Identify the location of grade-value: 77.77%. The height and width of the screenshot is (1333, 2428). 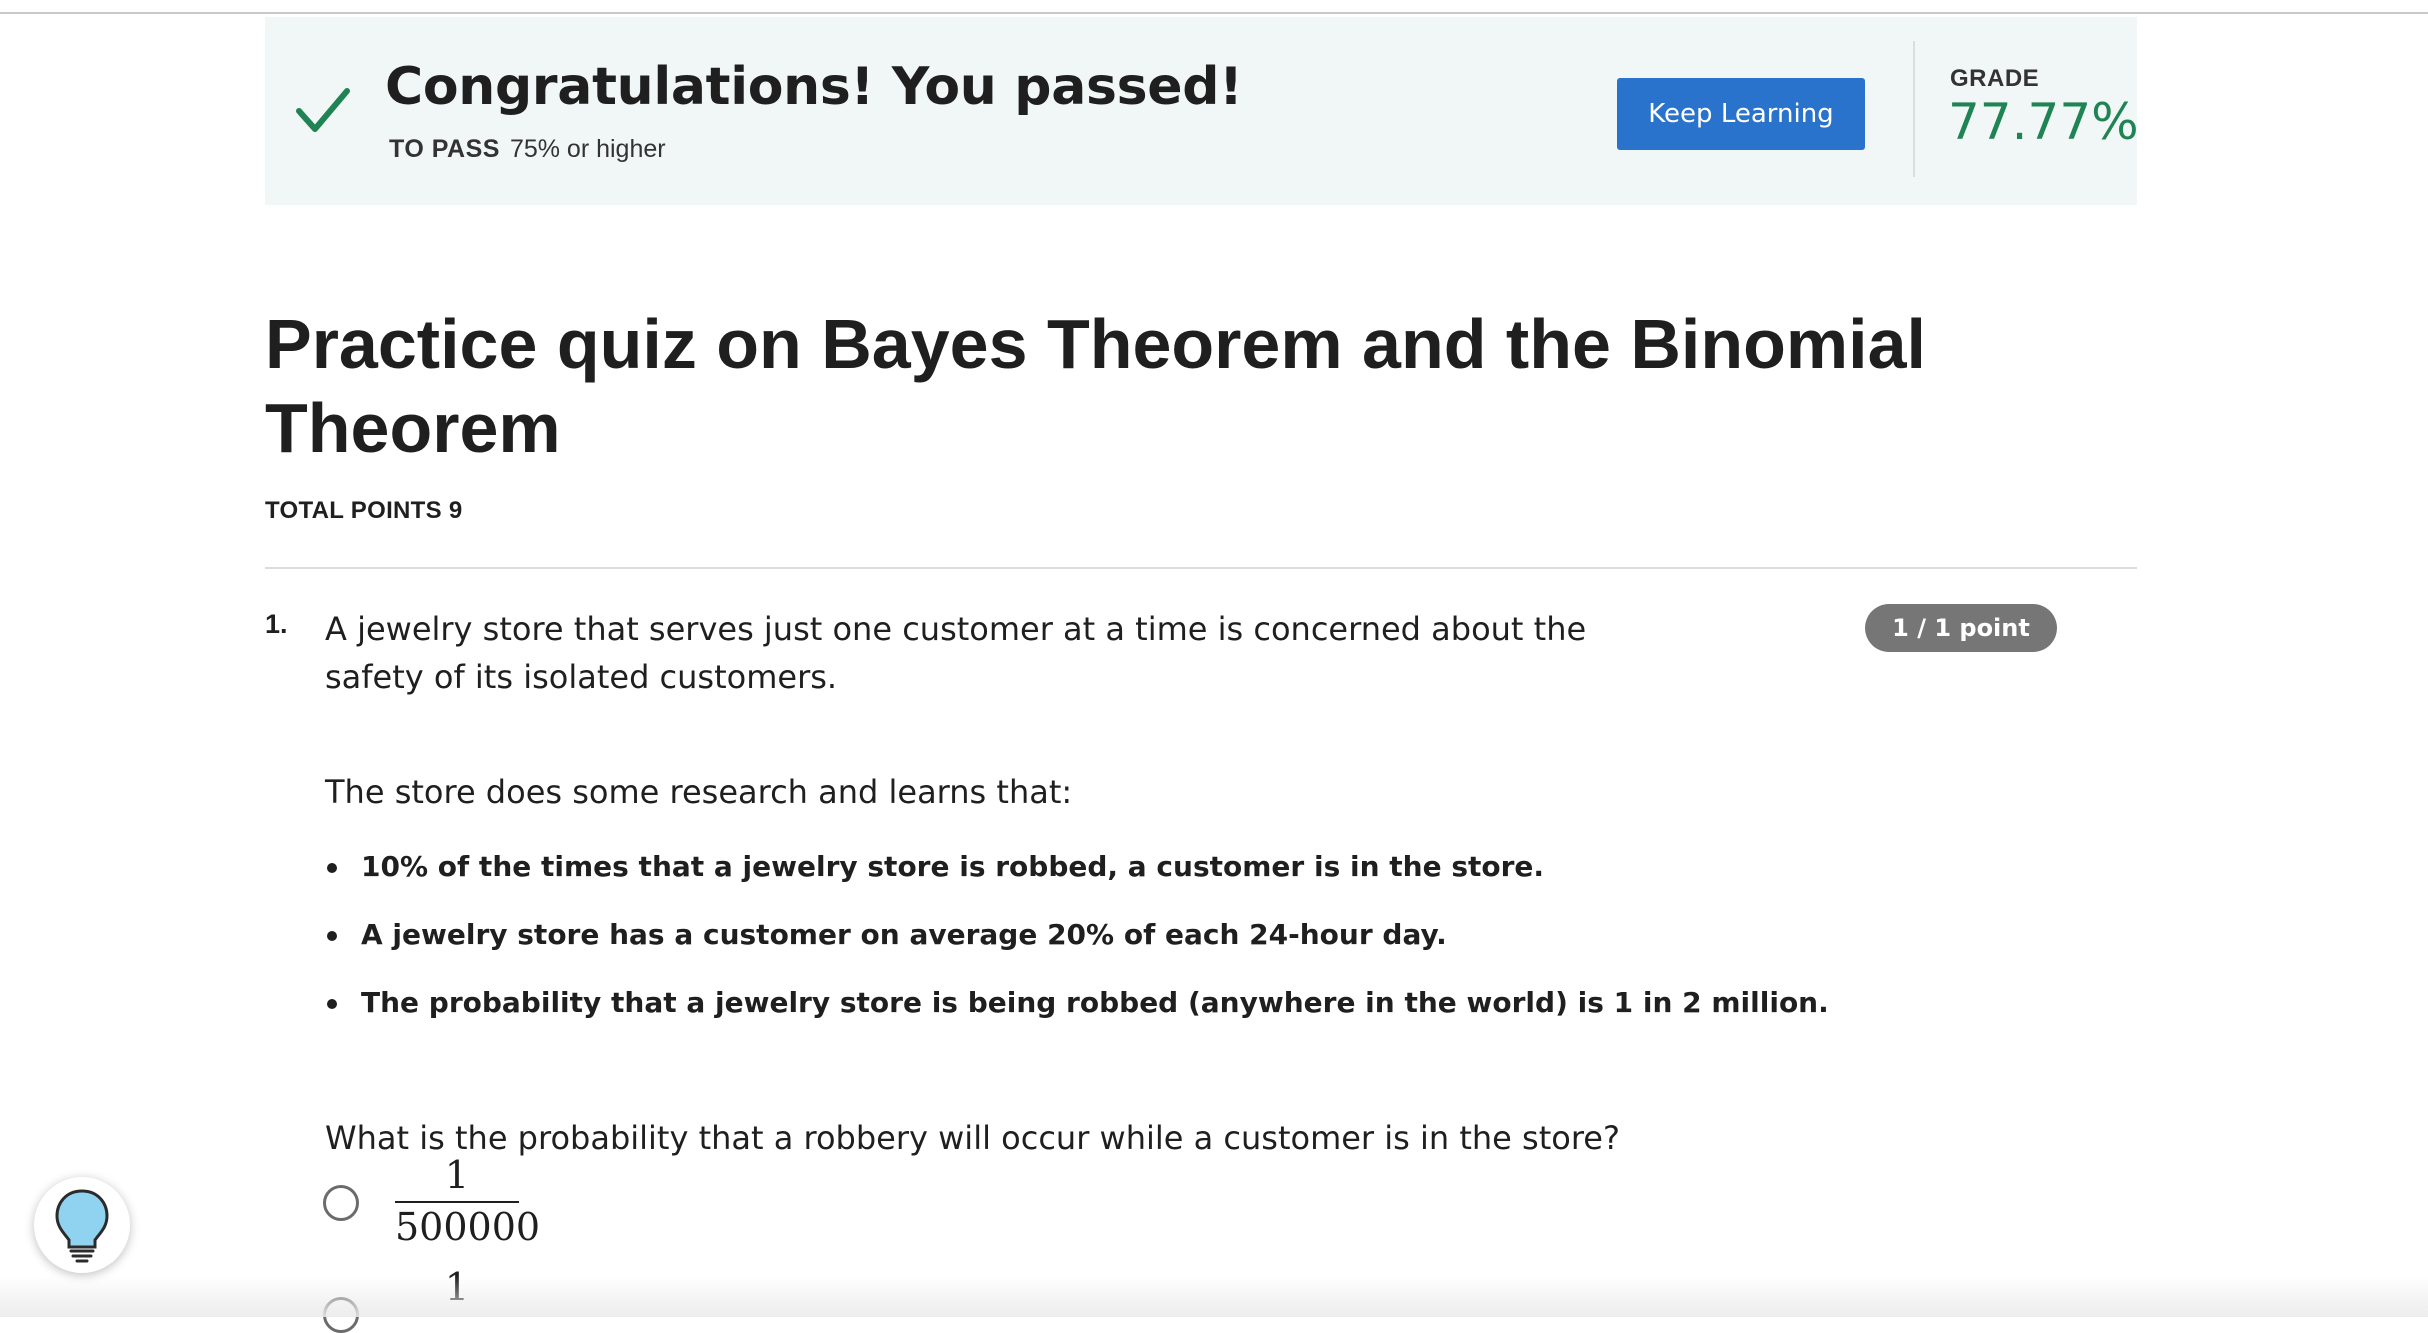
(2043, 122).